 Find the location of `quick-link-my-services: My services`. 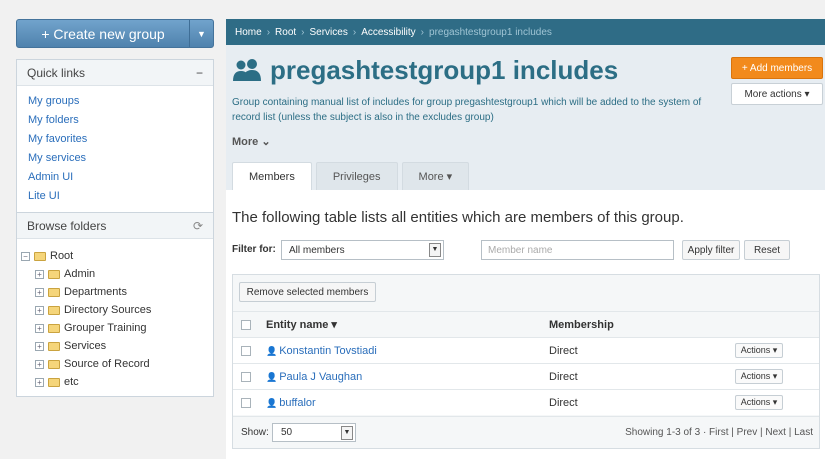

quick-link-my-services: My services is located at coordinates (115, 158).